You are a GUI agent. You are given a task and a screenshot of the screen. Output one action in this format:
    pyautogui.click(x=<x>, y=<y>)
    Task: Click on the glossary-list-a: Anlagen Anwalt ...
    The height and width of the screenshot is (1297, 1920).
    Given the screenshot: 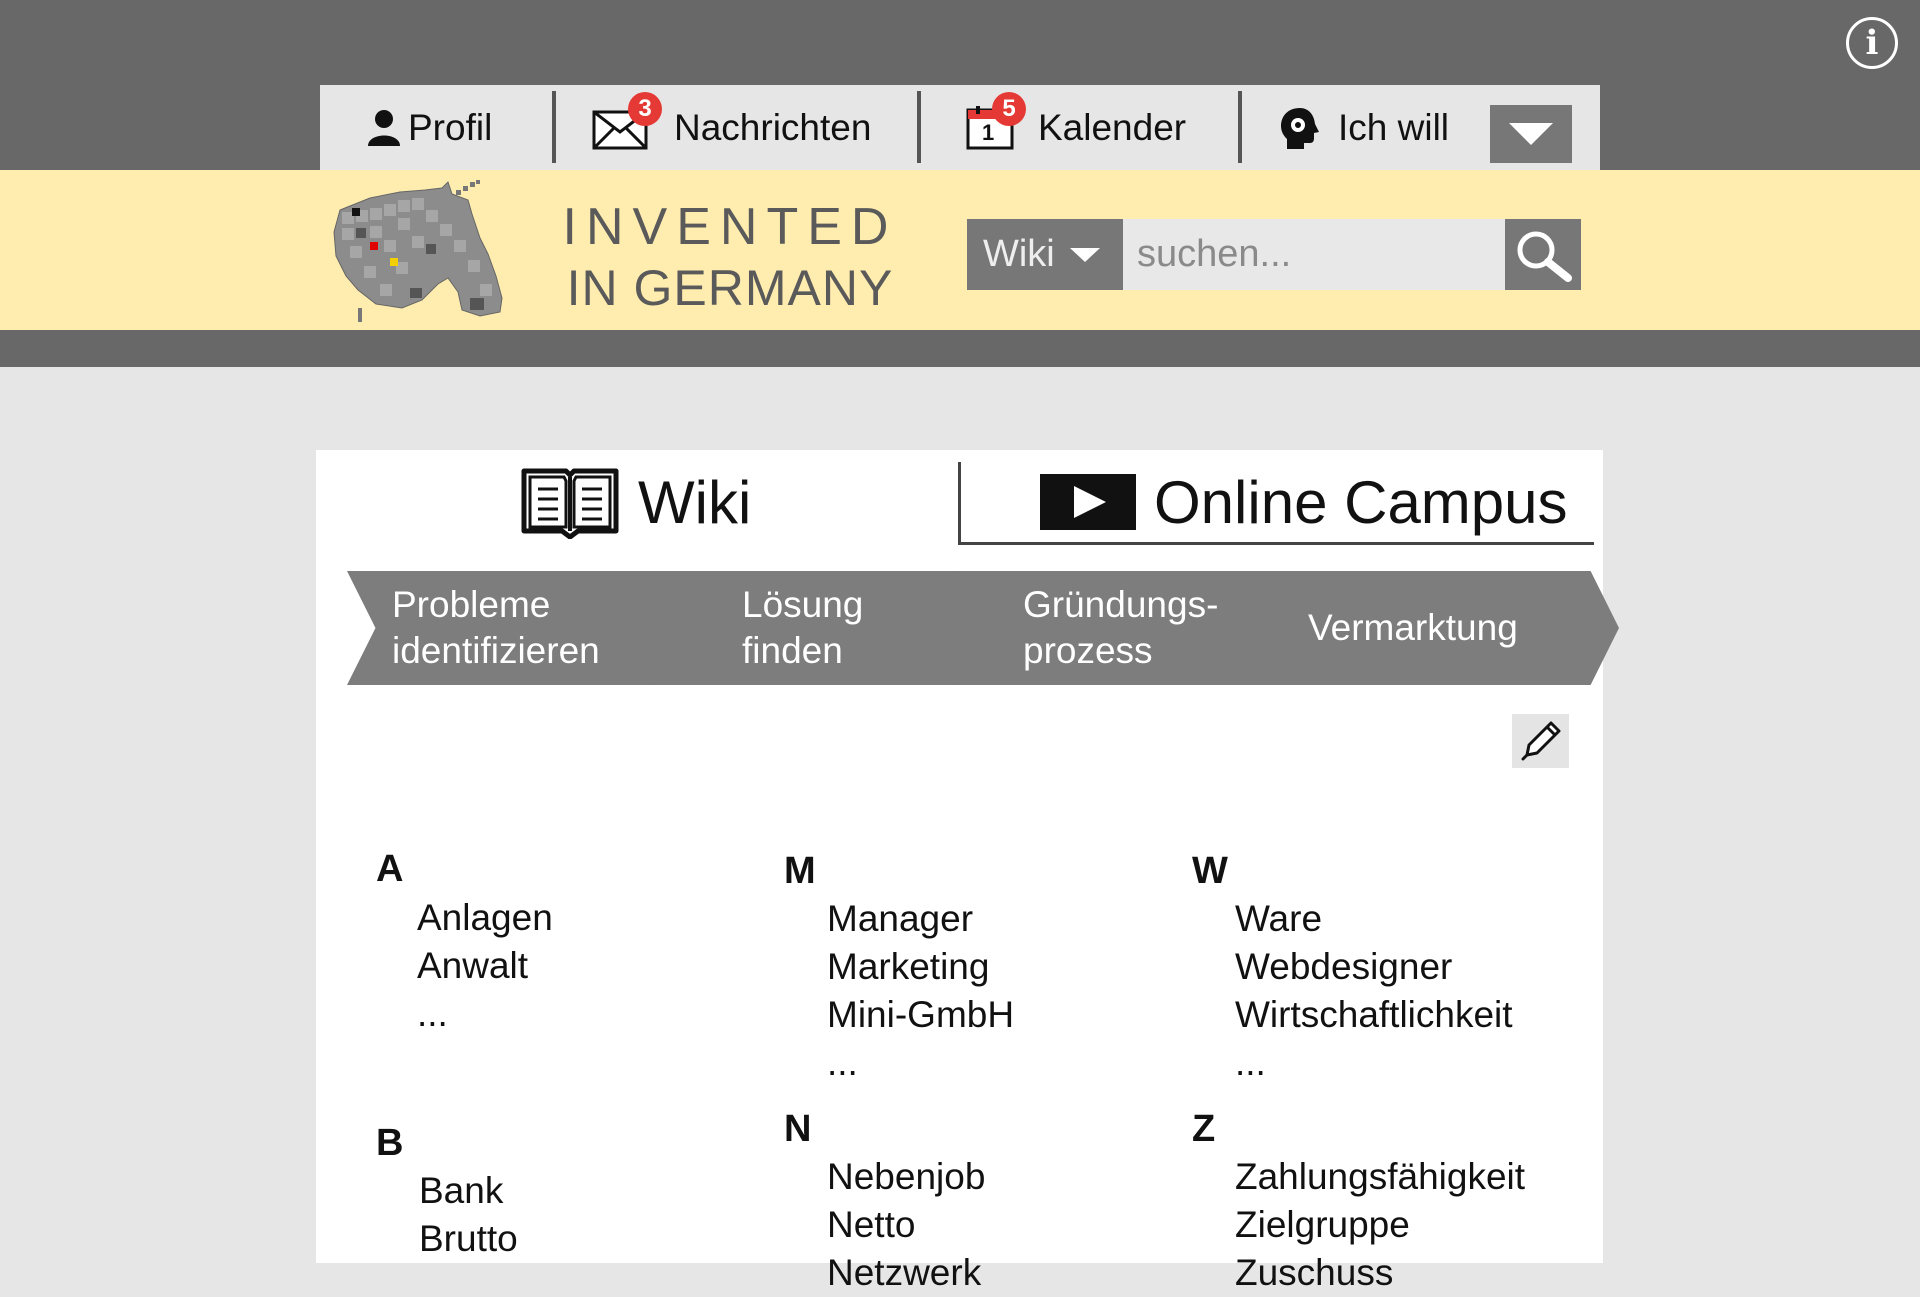 What is the action you would take?
    pyautogui.click(x=485, y=966)
    